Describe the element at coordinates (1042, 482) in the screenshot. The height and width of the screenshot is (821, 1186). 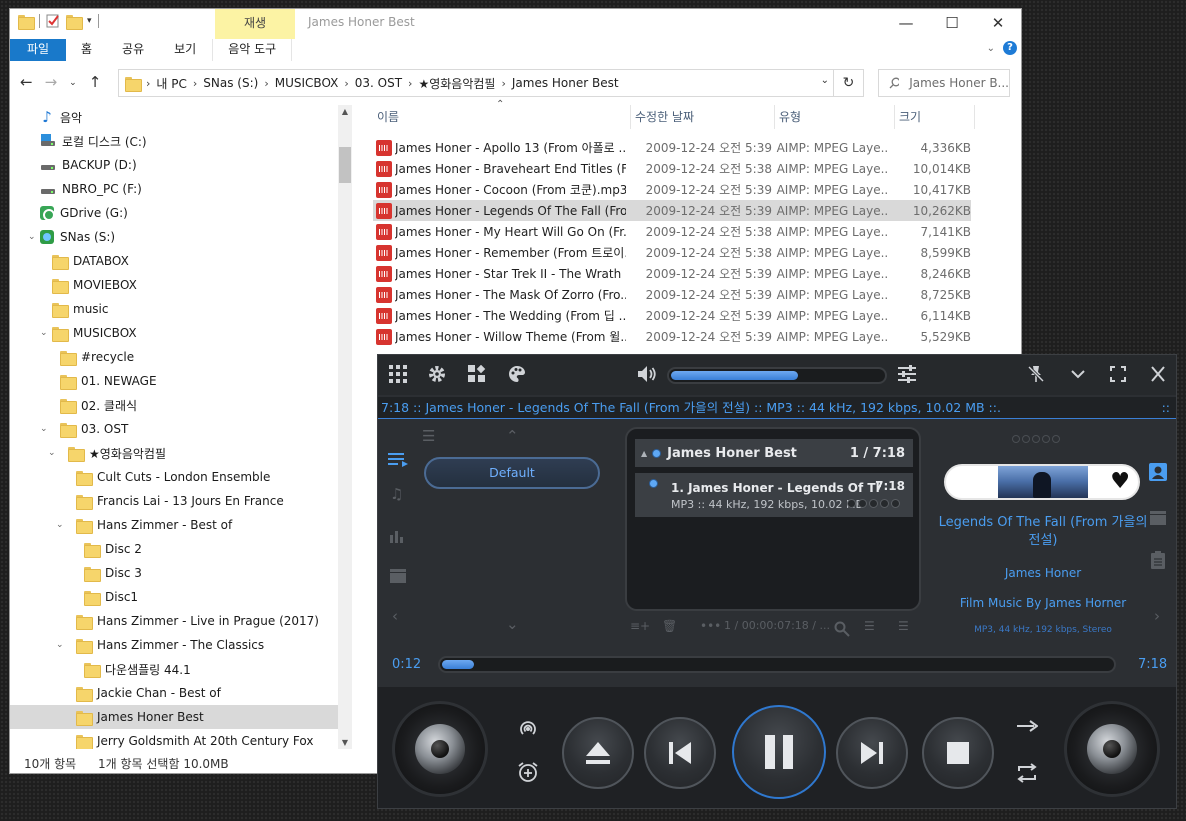
I see `album-cover-banner: ♥` at that location.